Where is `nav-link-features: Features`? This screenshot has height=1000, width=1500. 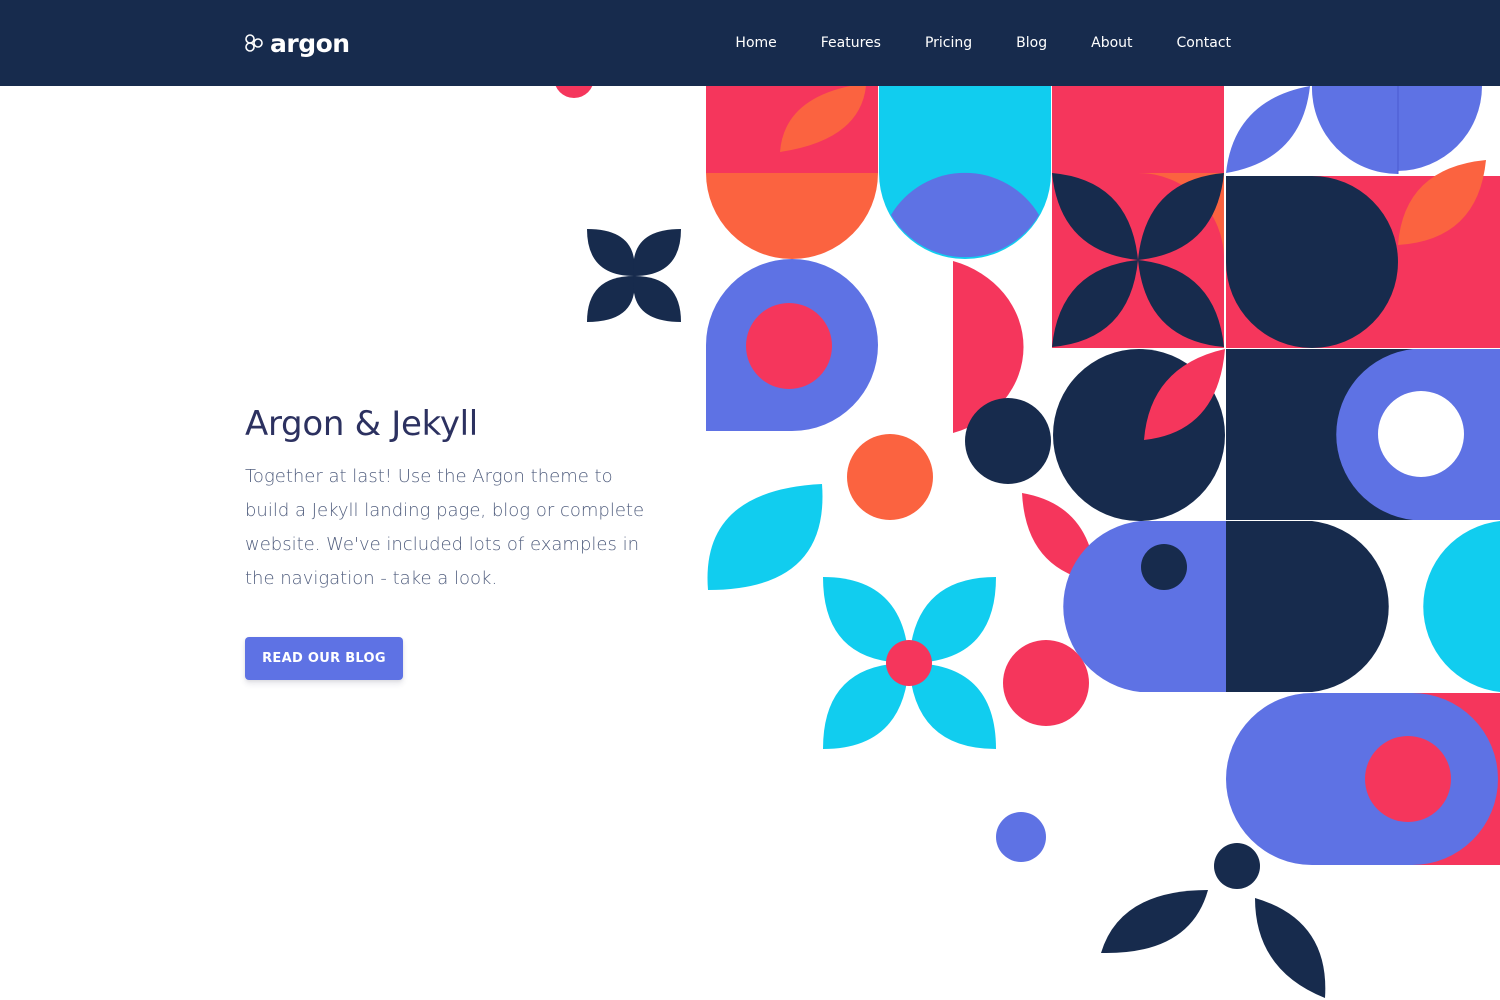 nav-link-features: Features is located at coordinates (851, 43).